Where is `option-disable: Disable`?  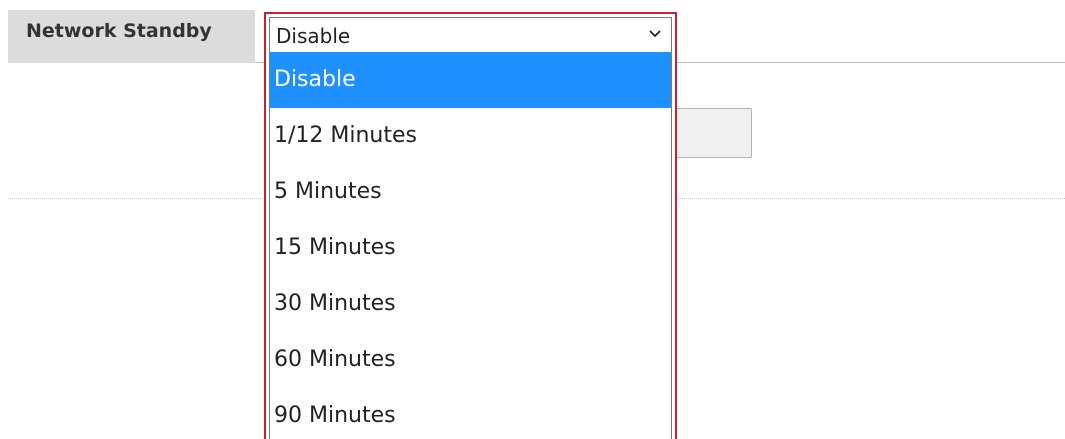
option-disable: Disable is located at coordinates (470, 80).